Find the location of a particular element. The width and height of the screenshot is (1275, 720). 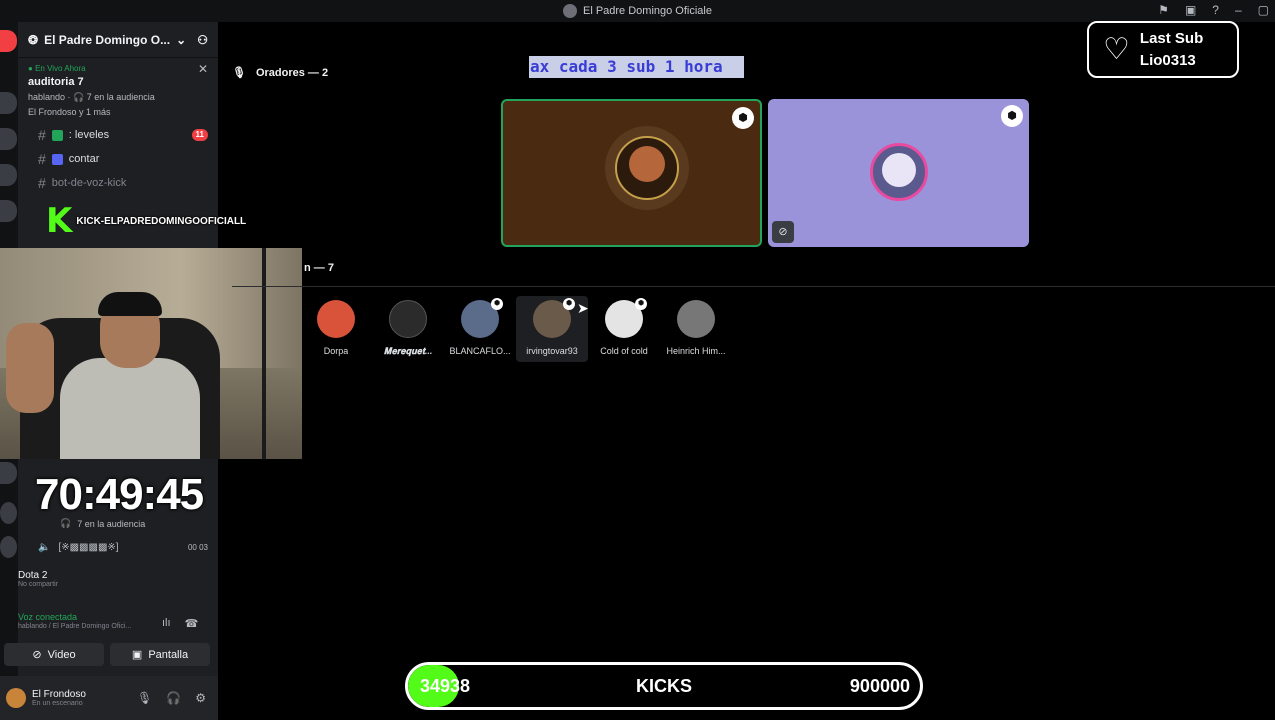

media-buttons: ⊘ Video ▣ Pantalla is located at coordinates (107, 654).